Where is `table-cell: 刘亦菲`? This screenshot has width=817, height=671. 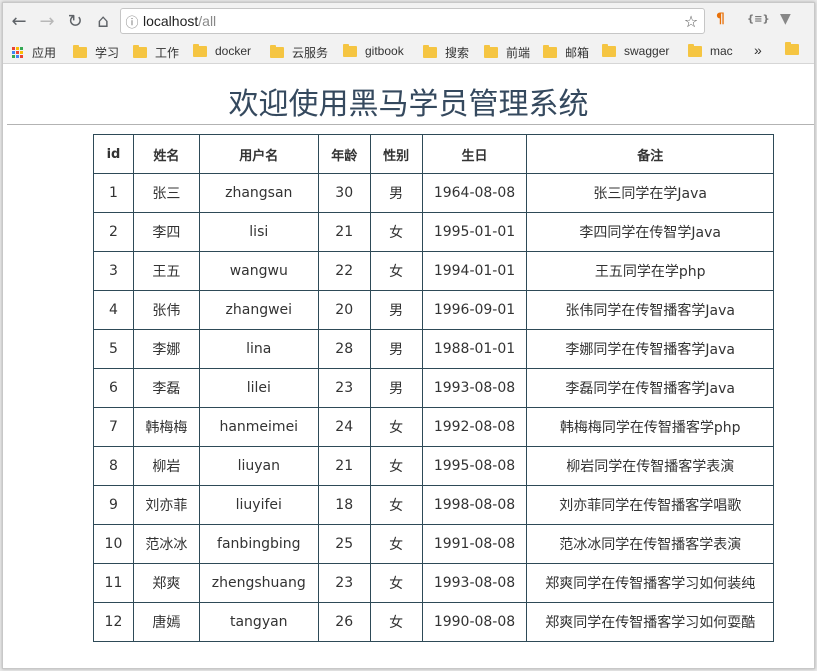
table-cell: 刘亦菲 is located at coordinates (166, 505).